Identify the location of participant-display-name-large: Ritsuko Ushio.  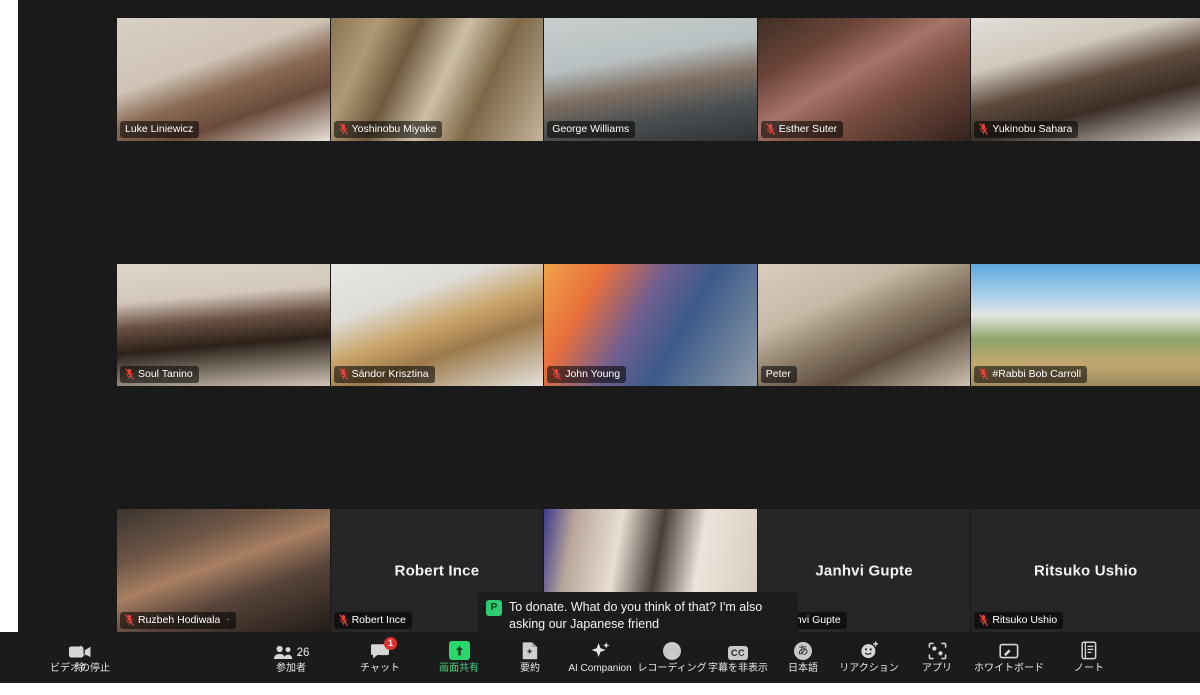
(1085, 571).